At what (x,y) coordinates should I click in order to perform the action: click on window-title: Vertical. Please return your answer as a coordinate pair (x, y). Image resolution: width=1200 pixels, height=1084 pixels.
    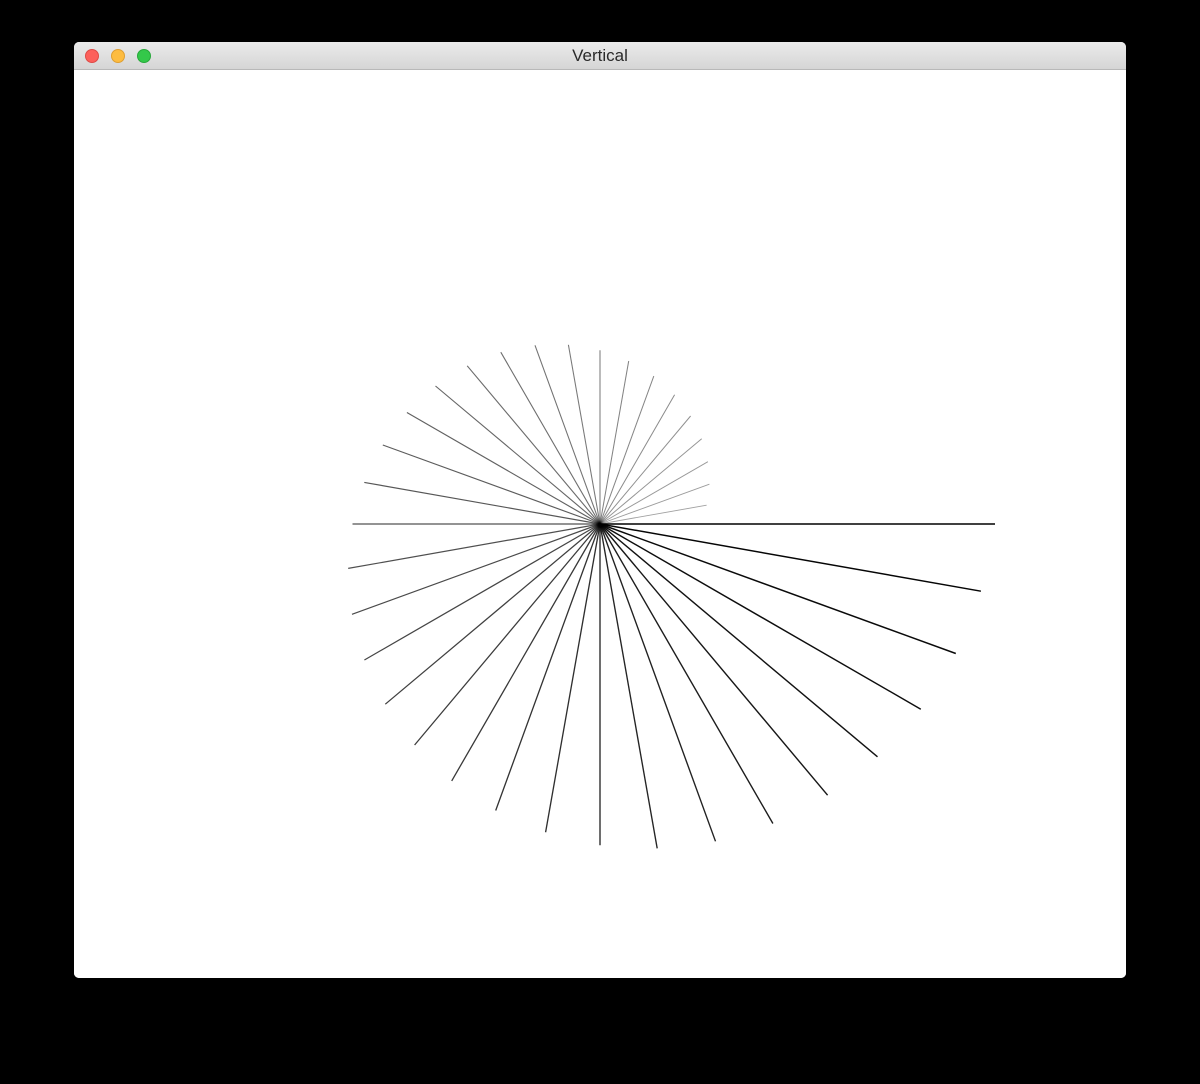
    Looking at the image, I should click on (600, 55).